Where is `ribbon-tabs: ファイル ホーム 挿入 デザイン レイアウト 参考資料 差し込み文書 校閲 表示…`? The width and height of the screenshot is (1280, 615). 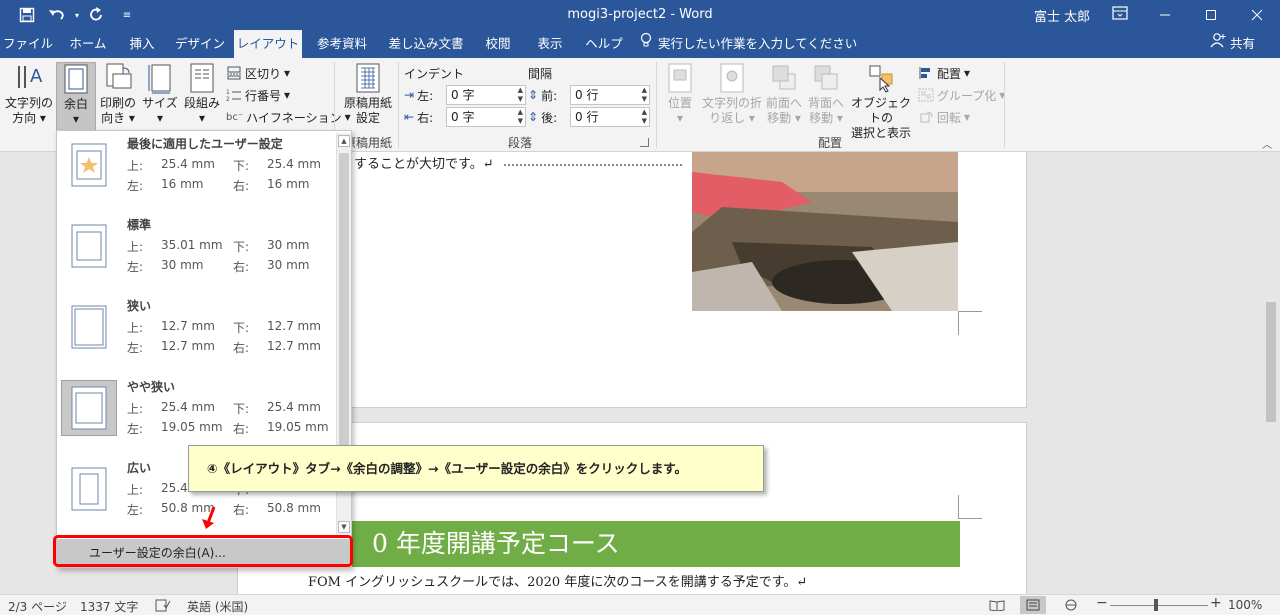
ribbon-tabs: ファイル ホーム 挿入 デザイン レイアウト 参考資料 差し込み文書 校閲 表示… is located at coordinates (640, 44).